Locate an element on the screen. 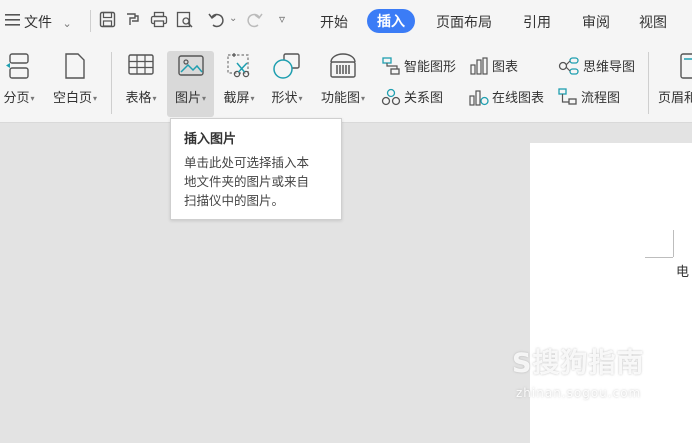  header-footer-label: 页眉和 is located at coordinates (675, 98).